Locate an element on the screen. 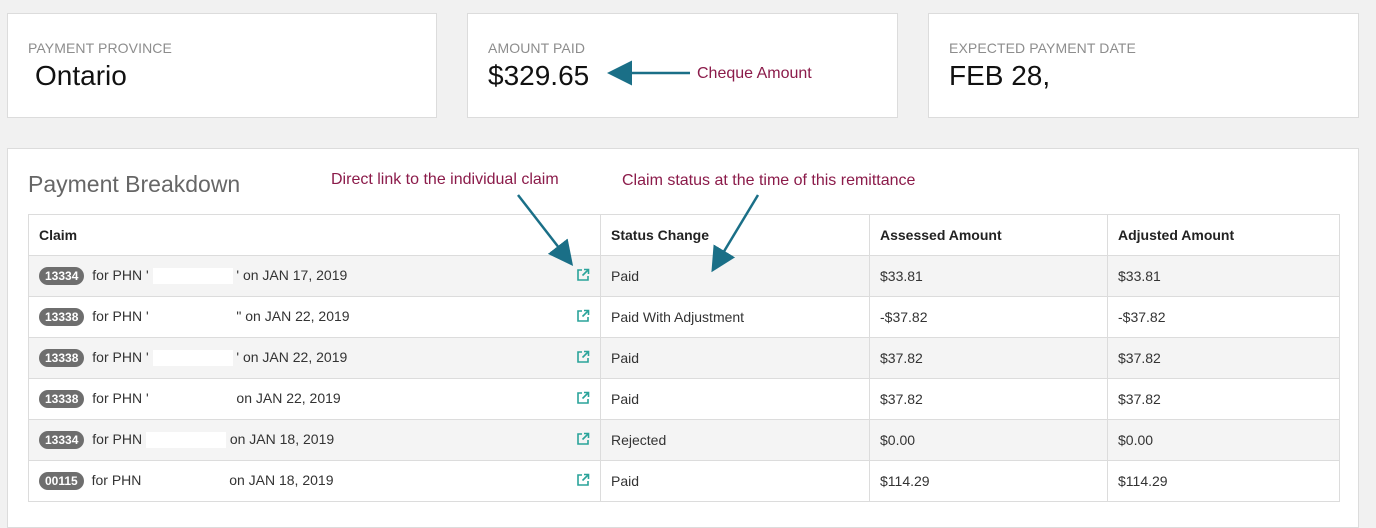  assessed-amount-cell: -$37.82 is located at coordinates (988, 317).